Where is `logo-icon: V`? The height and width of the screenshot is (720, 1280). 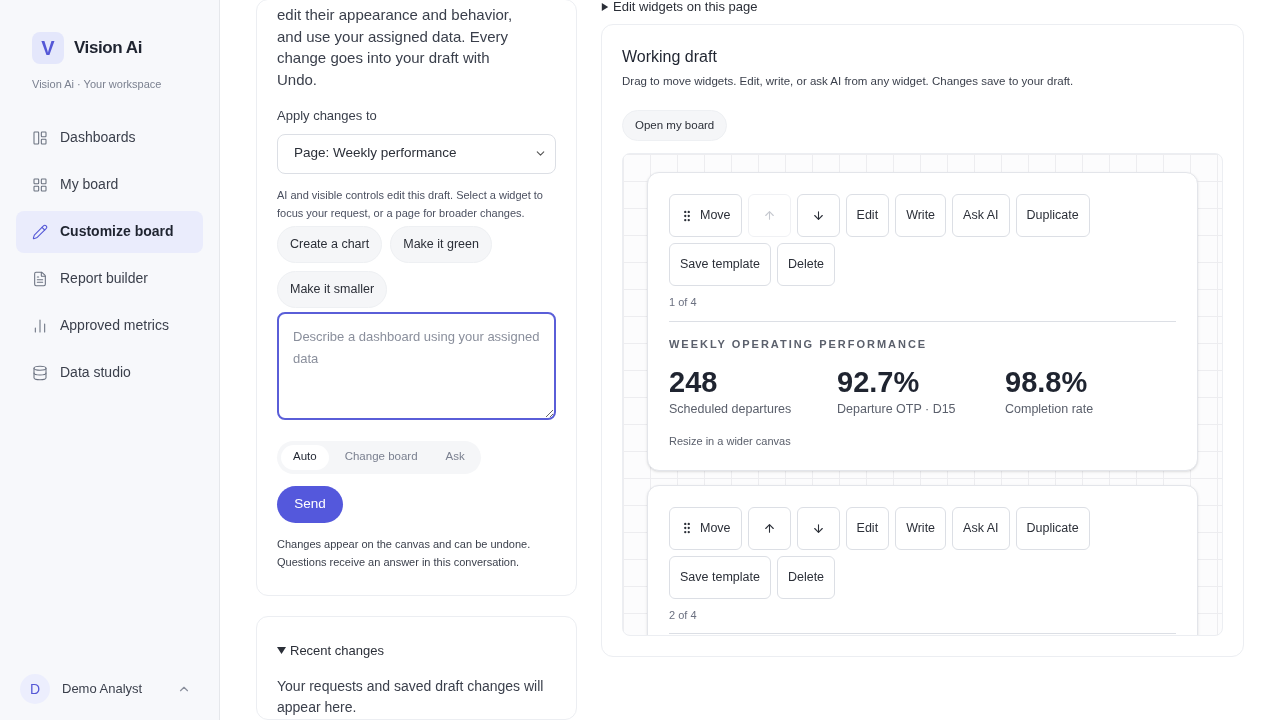
logo-icon: V is located at coordinates (48, 48).